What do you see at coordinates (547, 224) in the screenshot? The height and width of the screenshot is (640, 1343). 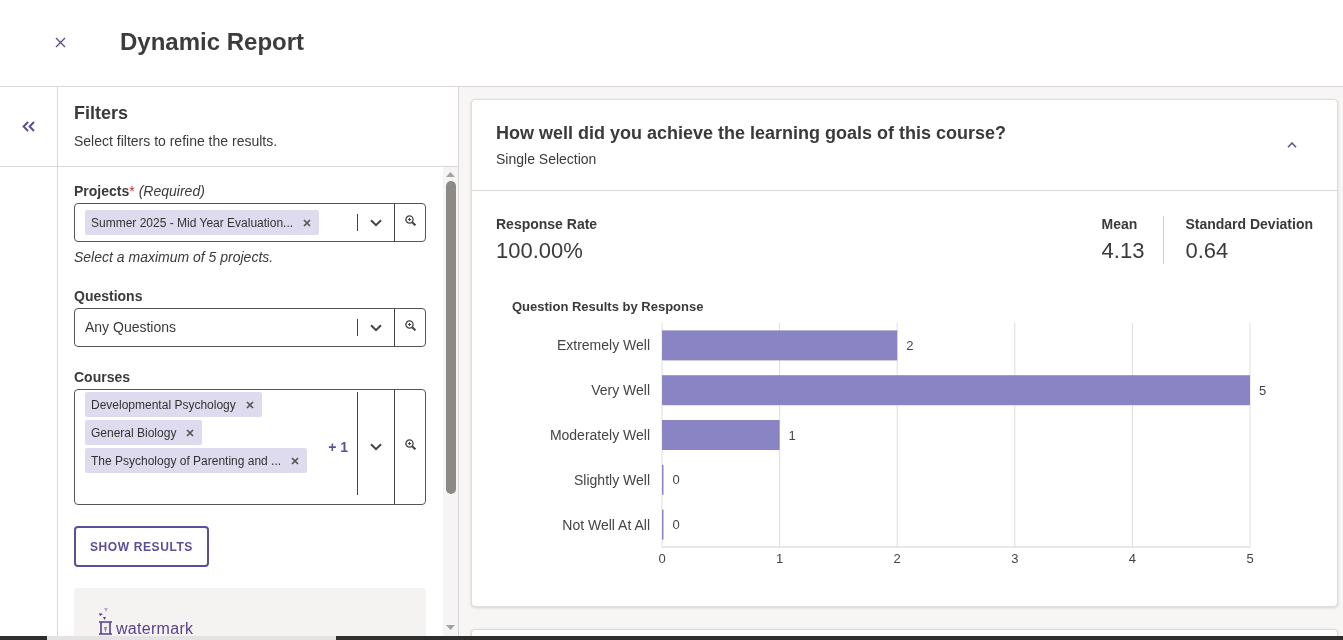 I see `stat-label: Response Rate` at bounding box center [547, 224].